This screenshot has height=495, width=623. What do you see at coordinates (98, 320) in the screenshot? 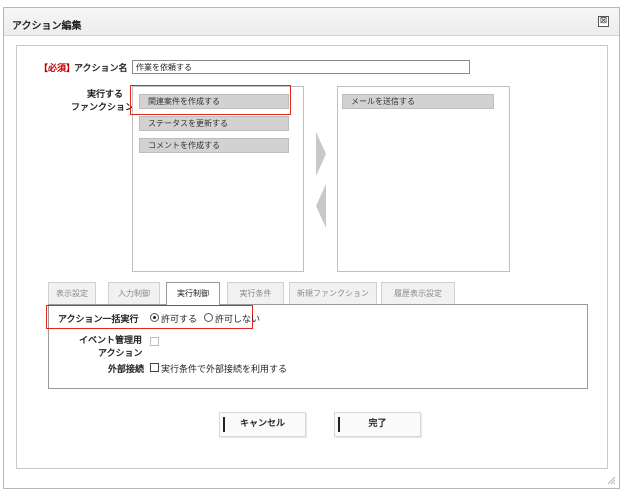
I see `bulk-execution-label: アクション一括実行` at bounding box center [98, 320].